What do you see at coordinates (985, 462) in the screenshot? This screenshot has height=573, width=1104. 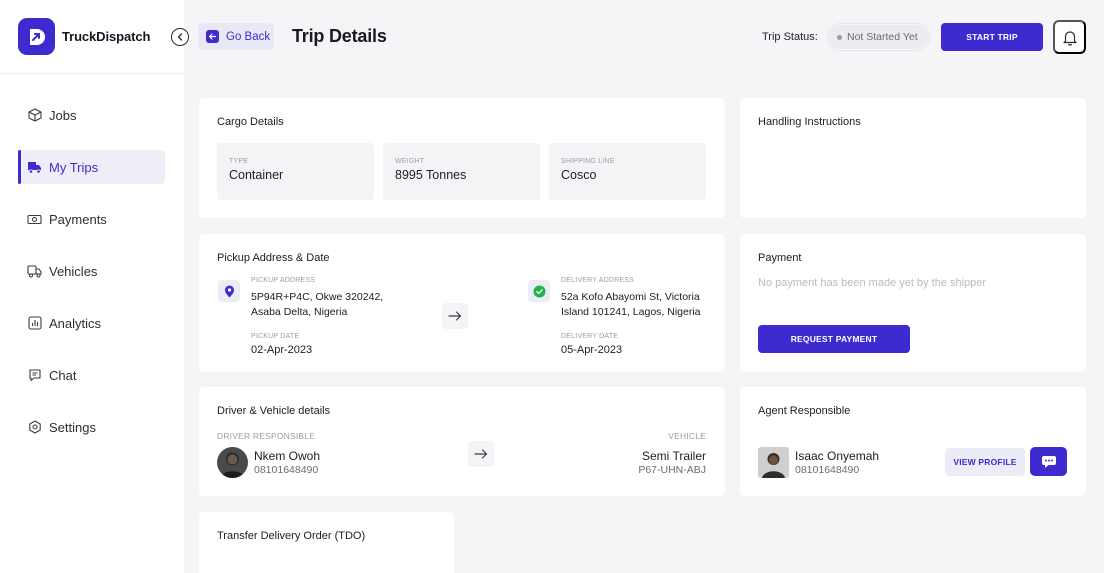 I see `view-profile-button: VIEW PROFILE` at bounding box center [985, 462].